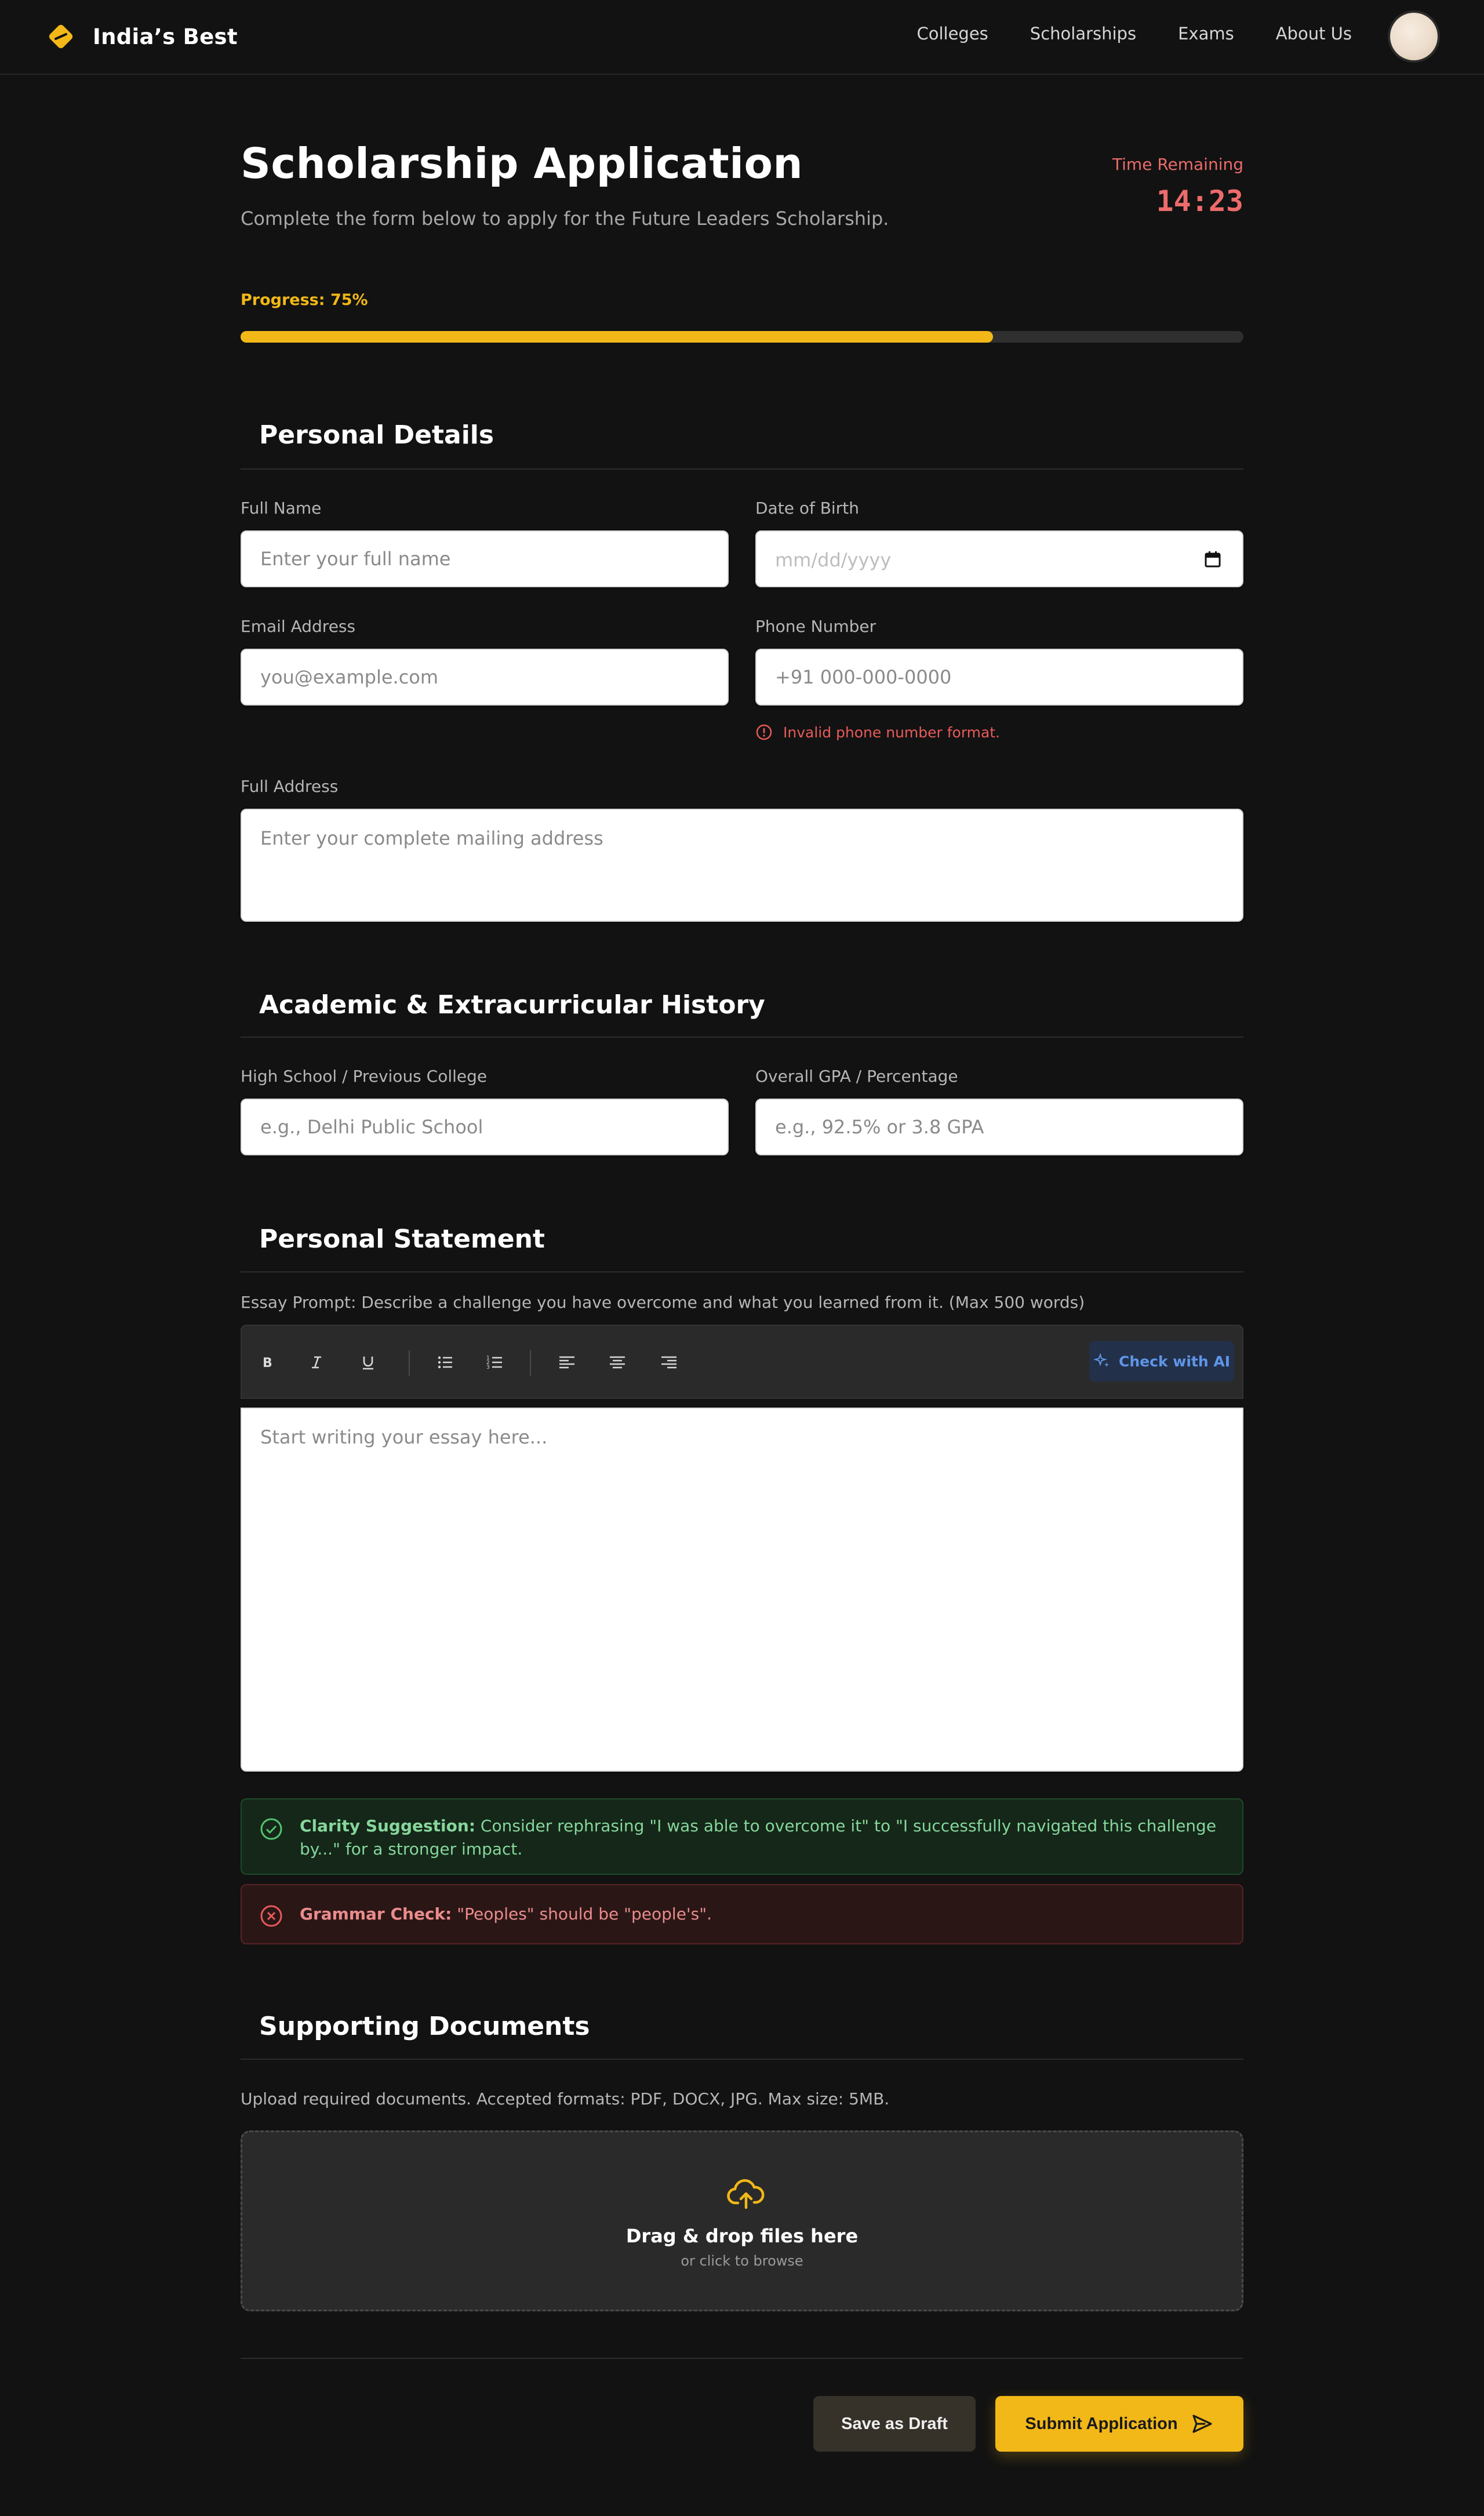 This screenshot has height=2516, width=1484. What do you see at coordinates (402, 1239) in the screenshot?
I see `section-title-personal-statement: Personal Statement` at bounding box center [402, 1239].